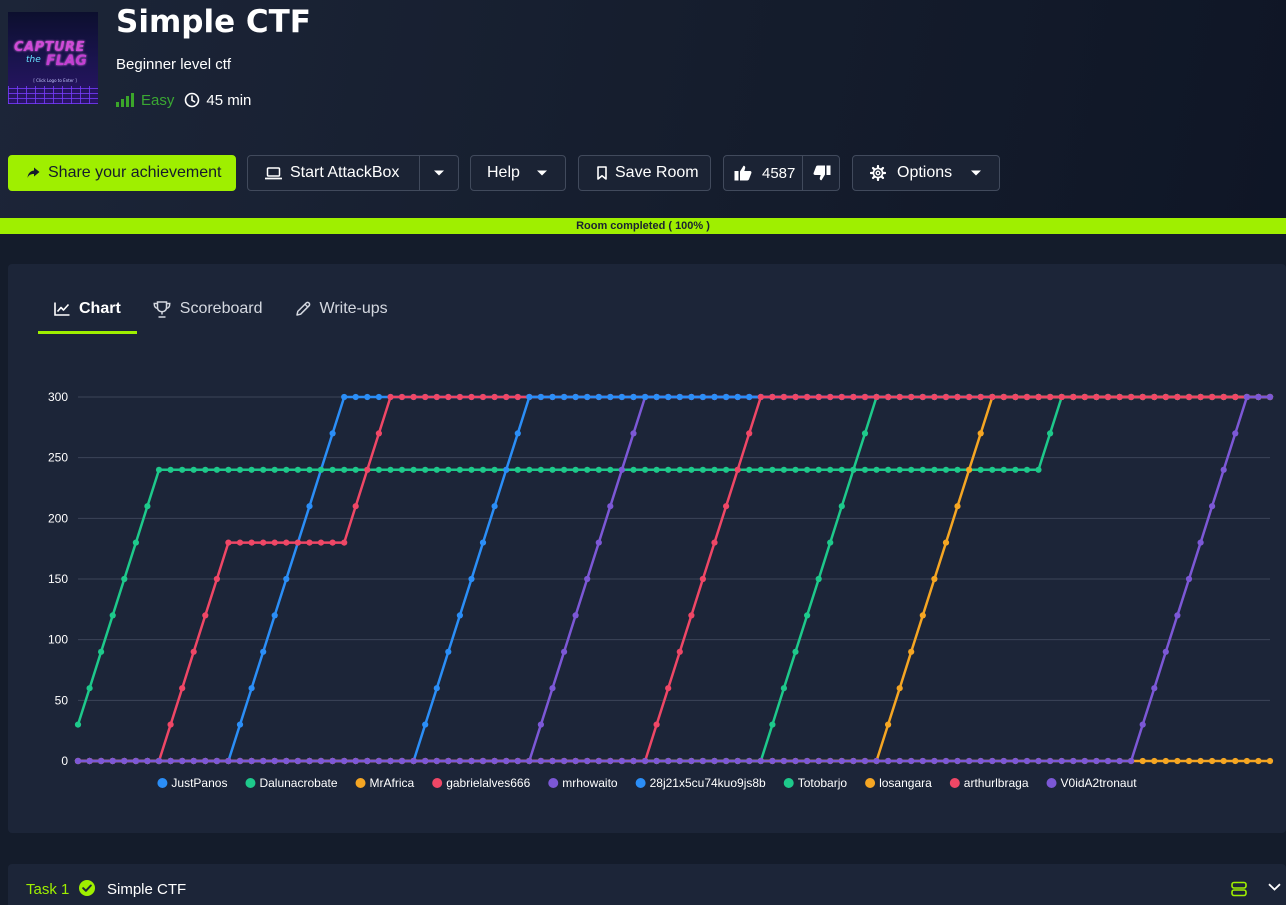 The width and height of the screenshot is (1286, 905). What do you see at coordinates (48, 889) in the screenshot?
I see `task-number: Task 1` at bounding box center [48, 889].